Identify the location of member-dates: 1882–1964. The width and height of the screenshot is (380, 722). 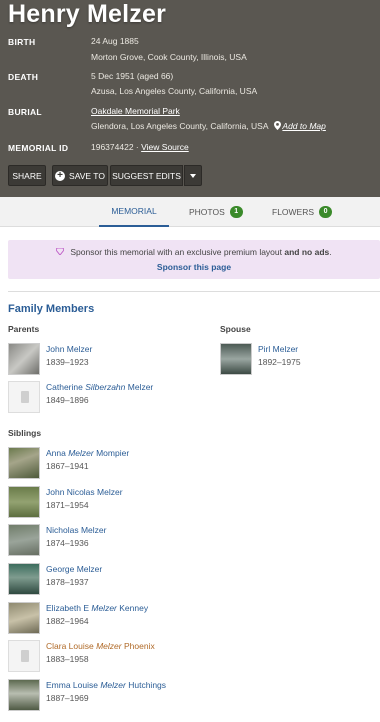
(67, 621).